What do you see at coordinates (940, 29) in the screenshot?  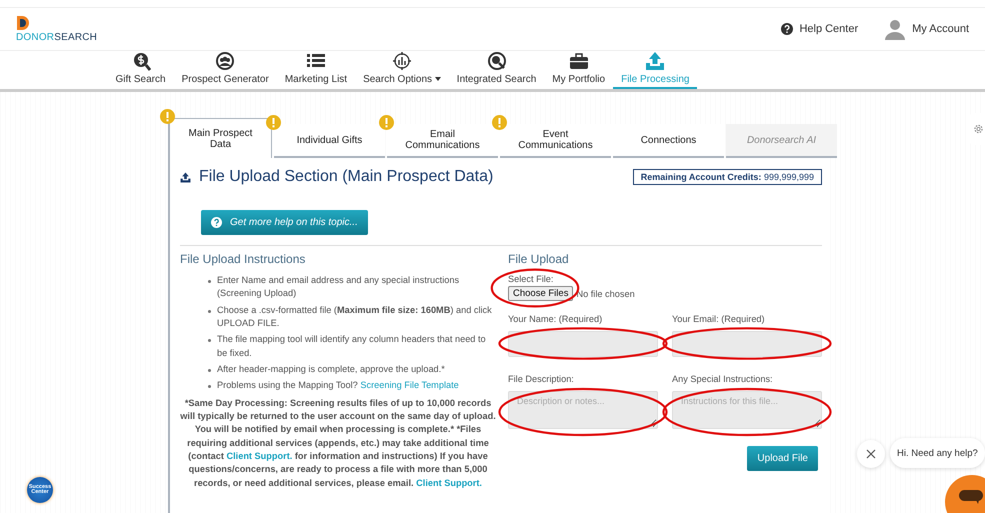 I see `account-menu: My Account` at bounding box center [940, 29].